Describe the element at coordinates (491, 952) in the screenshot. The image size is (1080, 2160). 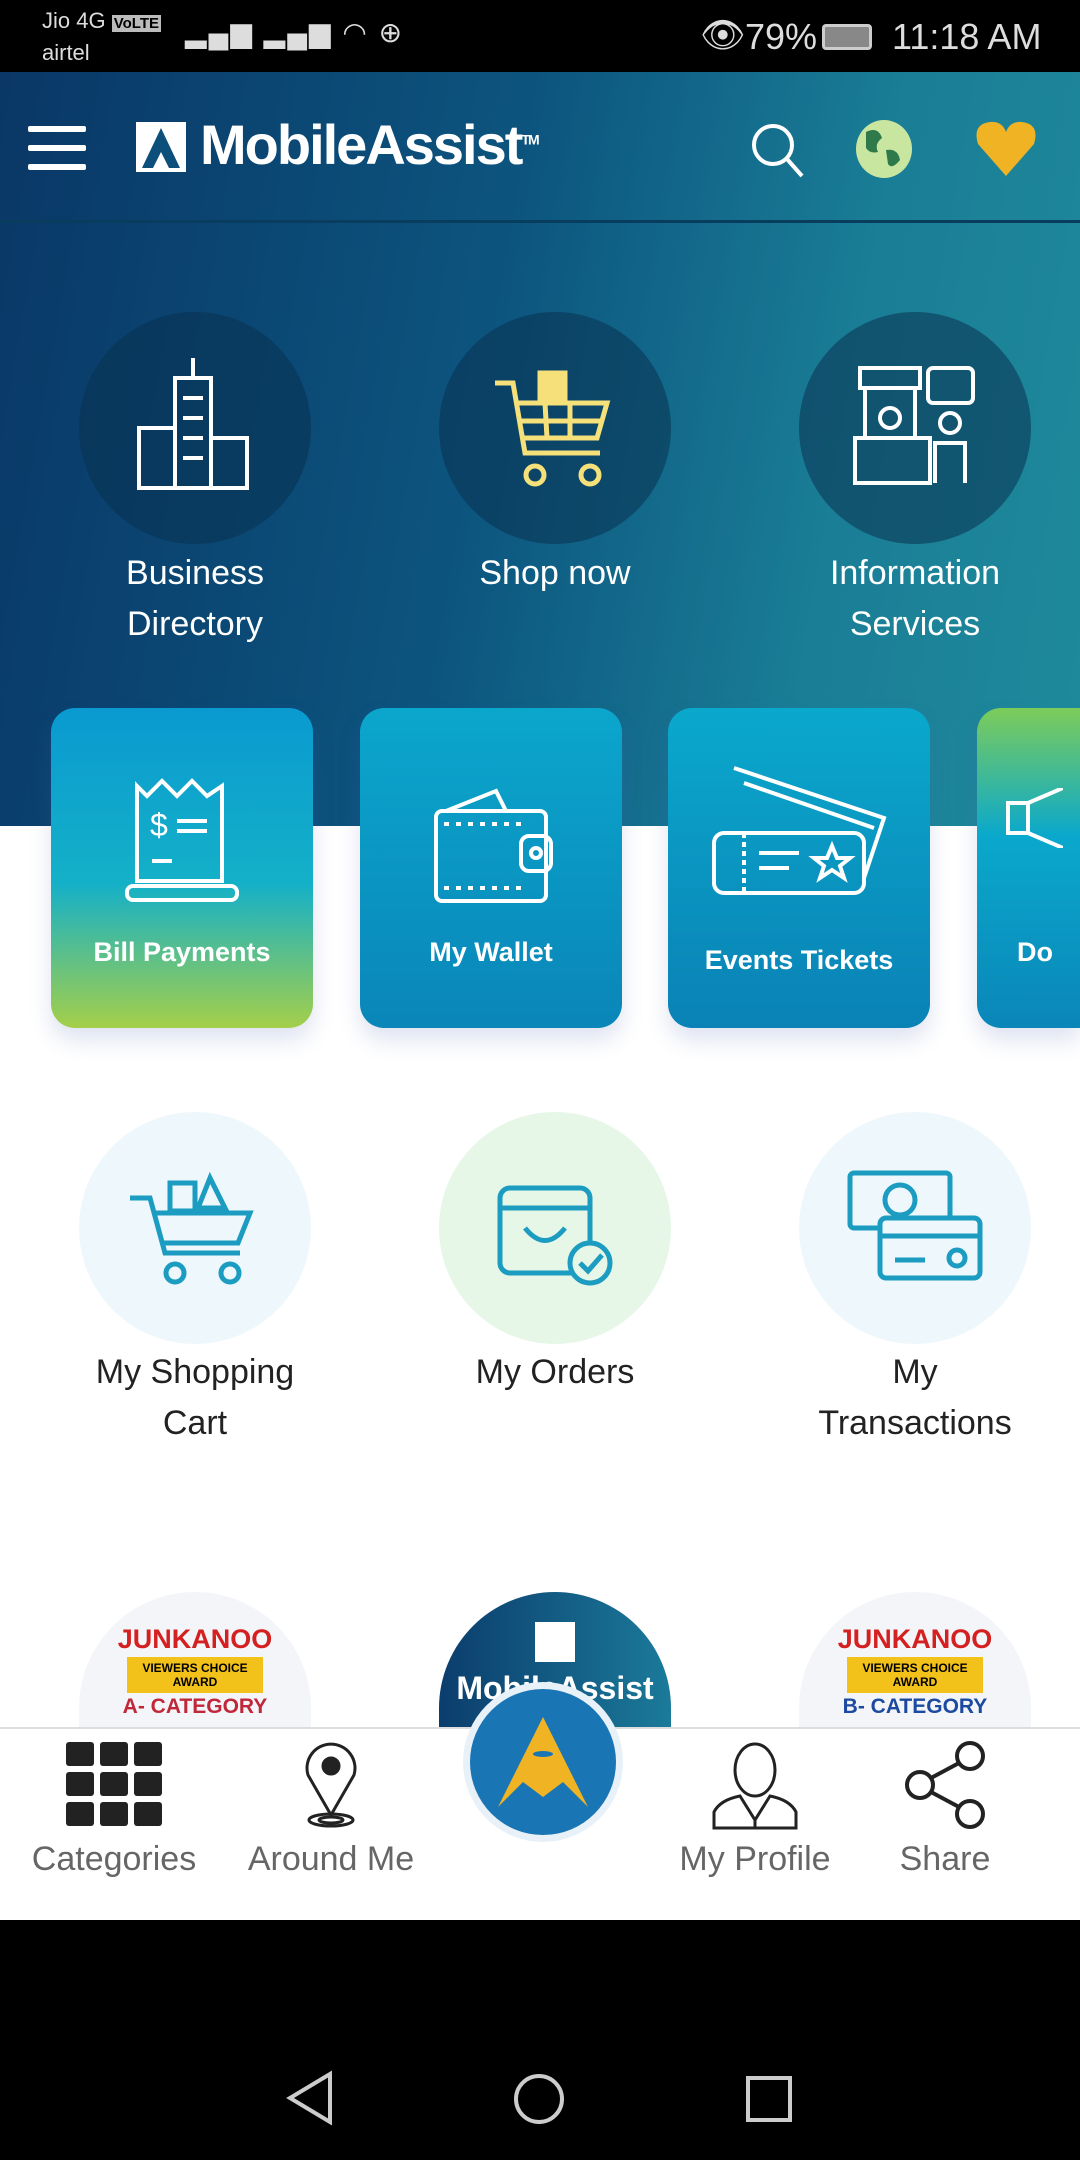
I see `my-wallet-label: My Wallet` at that location.